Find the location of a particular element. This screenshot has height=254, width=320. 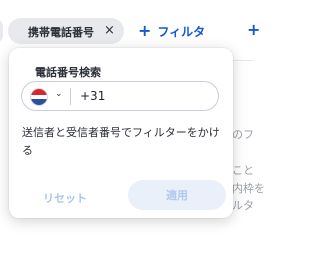

phone-number-input: ⌄ +31 is located at coordinates (120, 96).